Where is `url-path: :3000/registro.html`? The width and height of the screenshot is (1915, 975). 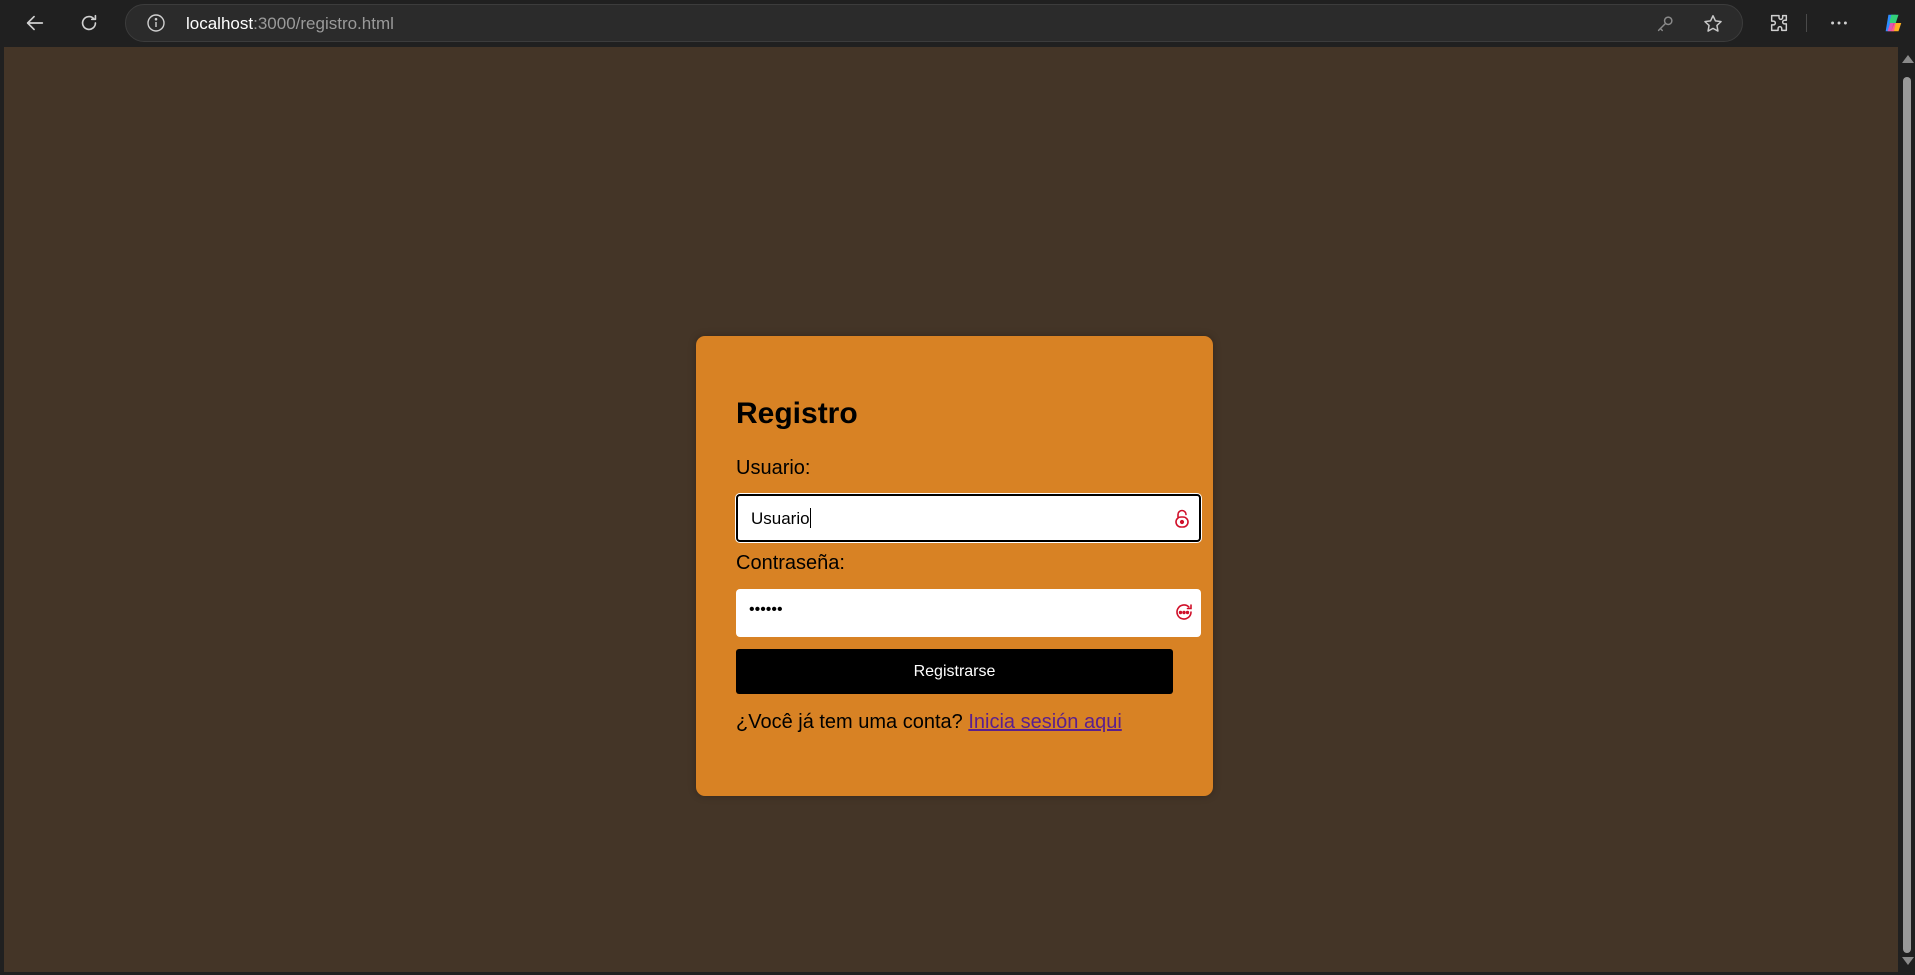 url-path: :3000/registro.html is located at coordinates (323, 23).